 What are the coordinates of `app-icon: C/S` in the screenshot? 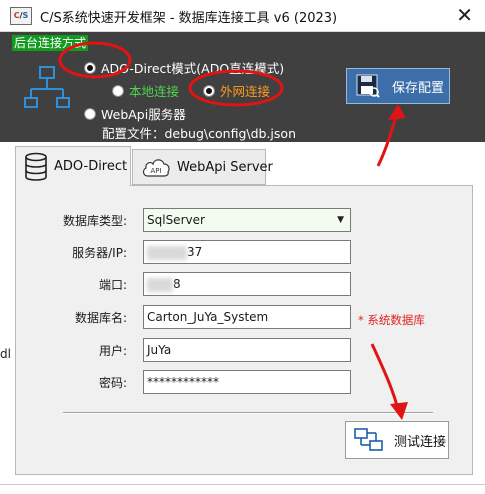 It's located at (21, 16).